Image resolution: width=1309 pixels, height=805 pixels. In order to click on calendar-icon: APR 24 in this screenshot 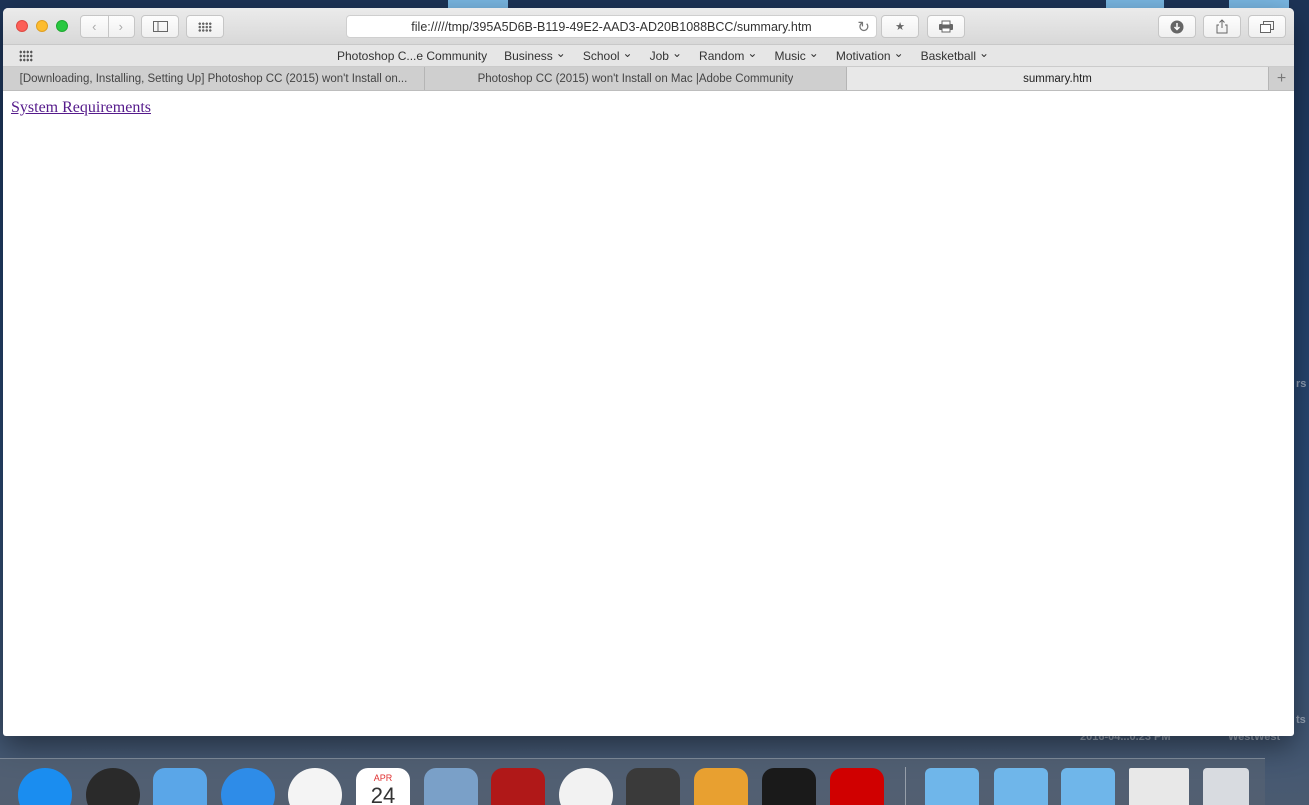, I will do `click(383, 786)`.